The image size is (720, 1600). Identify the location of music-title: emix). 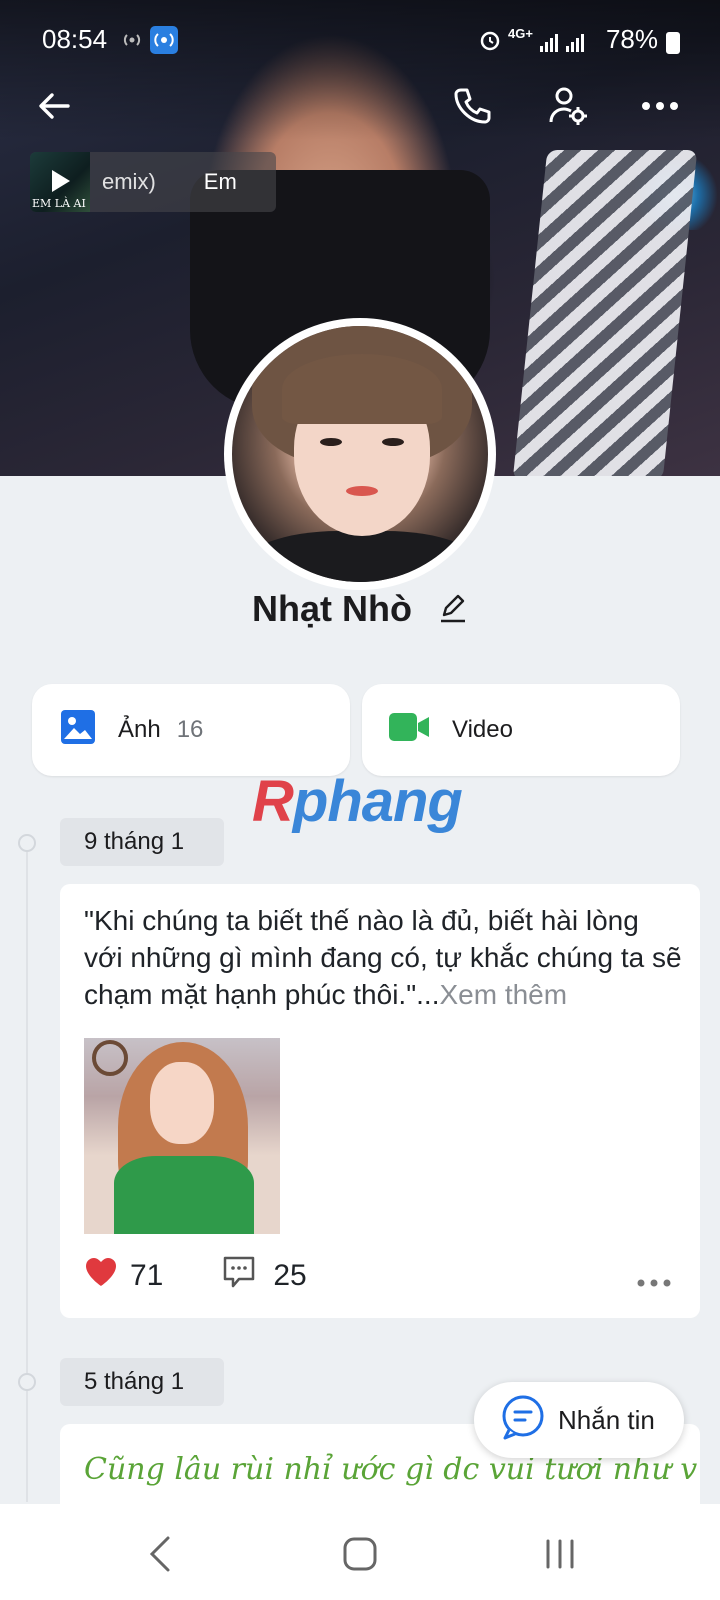
(129, 181).